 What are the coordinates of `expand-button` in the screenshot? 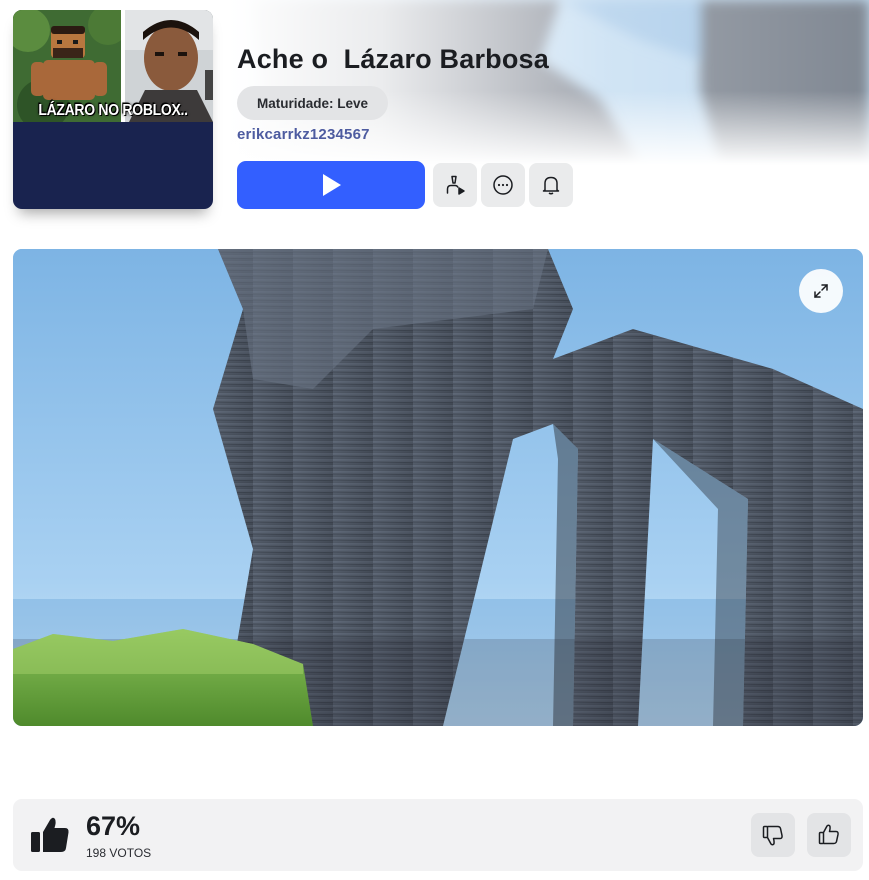 It's located at (821, 291).